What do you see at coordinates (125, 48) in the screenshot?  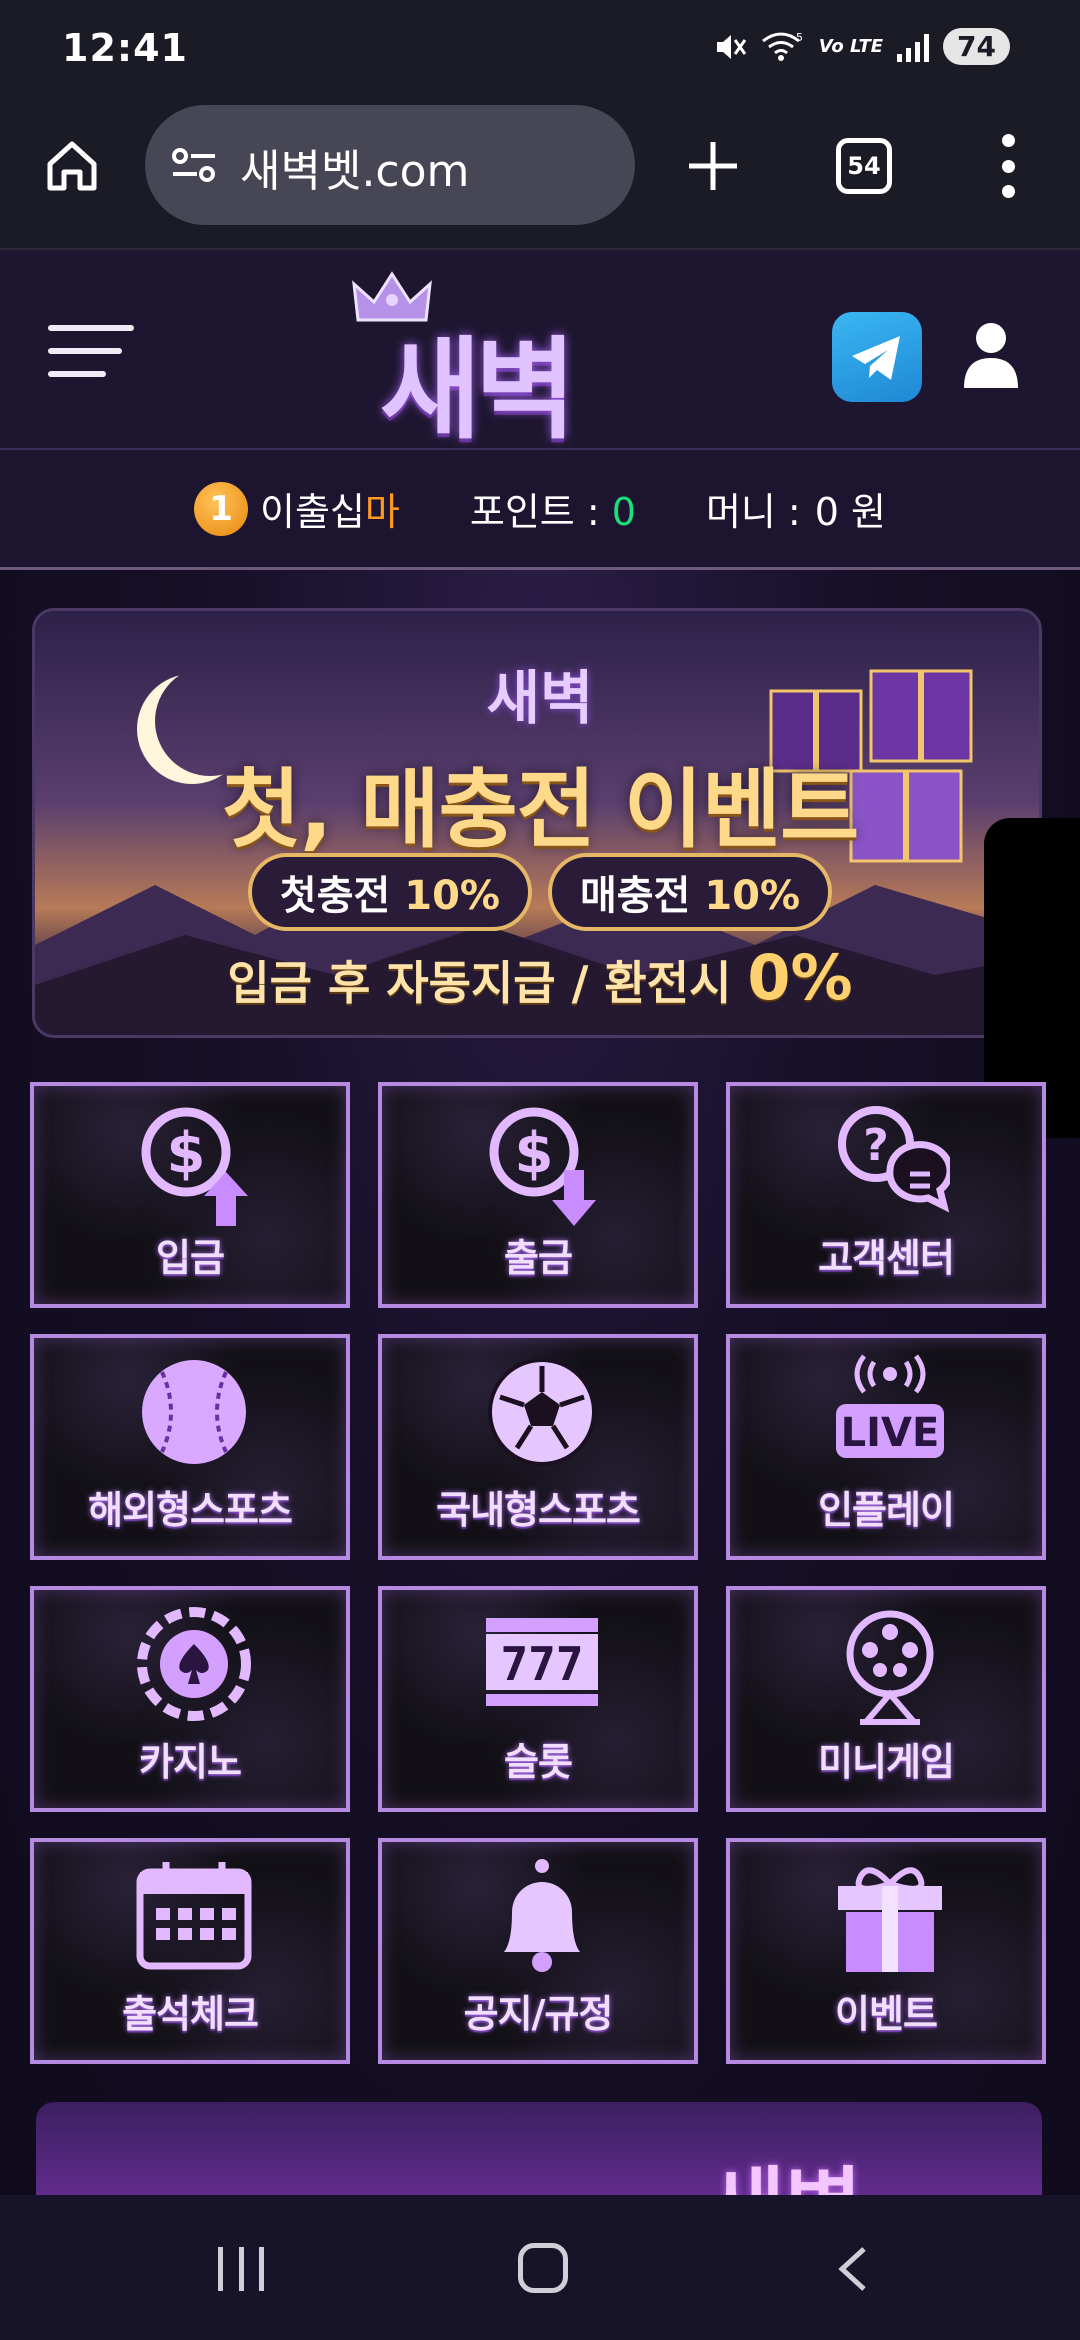 I see `status-time: 12:41` at bounding box center [125, 48].